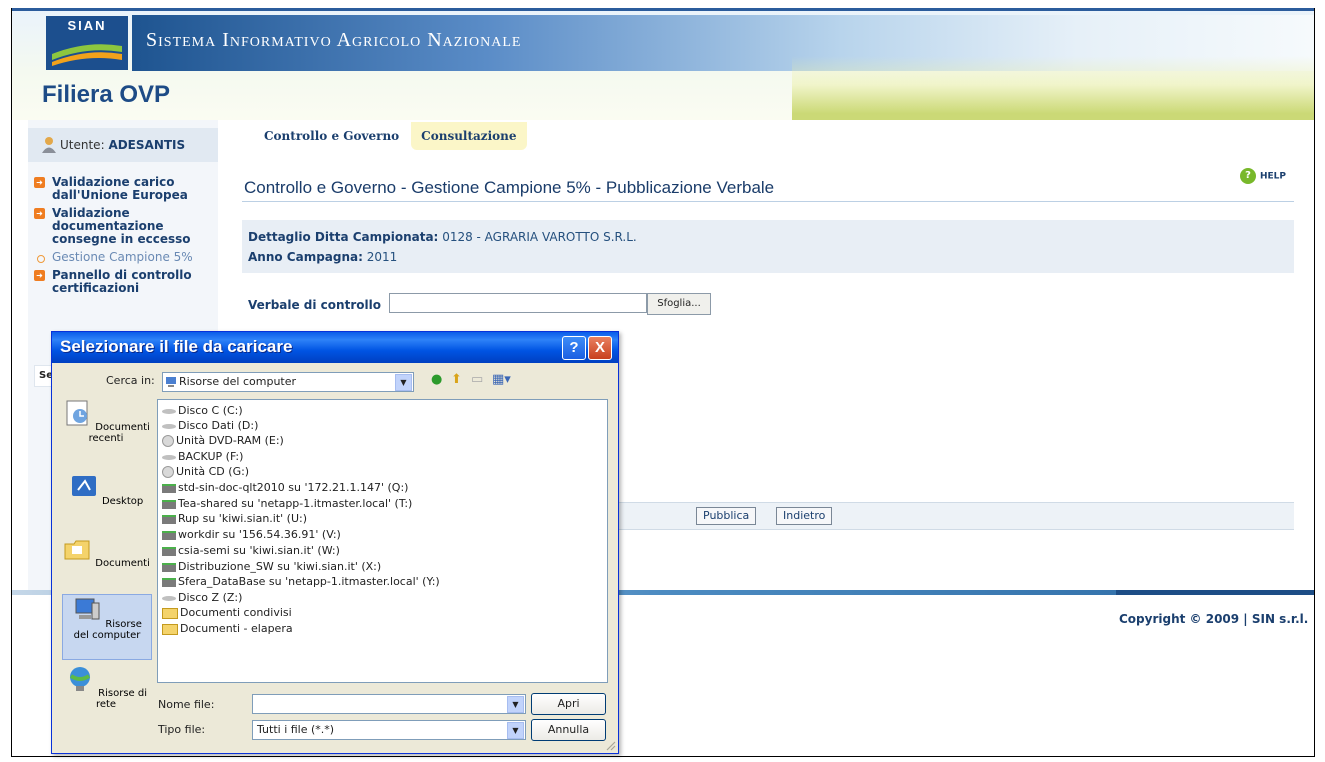 This screenshot has width=1325, height=762. What do you see at coordinates (726, 516) in the screenshot?
I see `publish-button: Pubblica` at bounding box center [726, 516].